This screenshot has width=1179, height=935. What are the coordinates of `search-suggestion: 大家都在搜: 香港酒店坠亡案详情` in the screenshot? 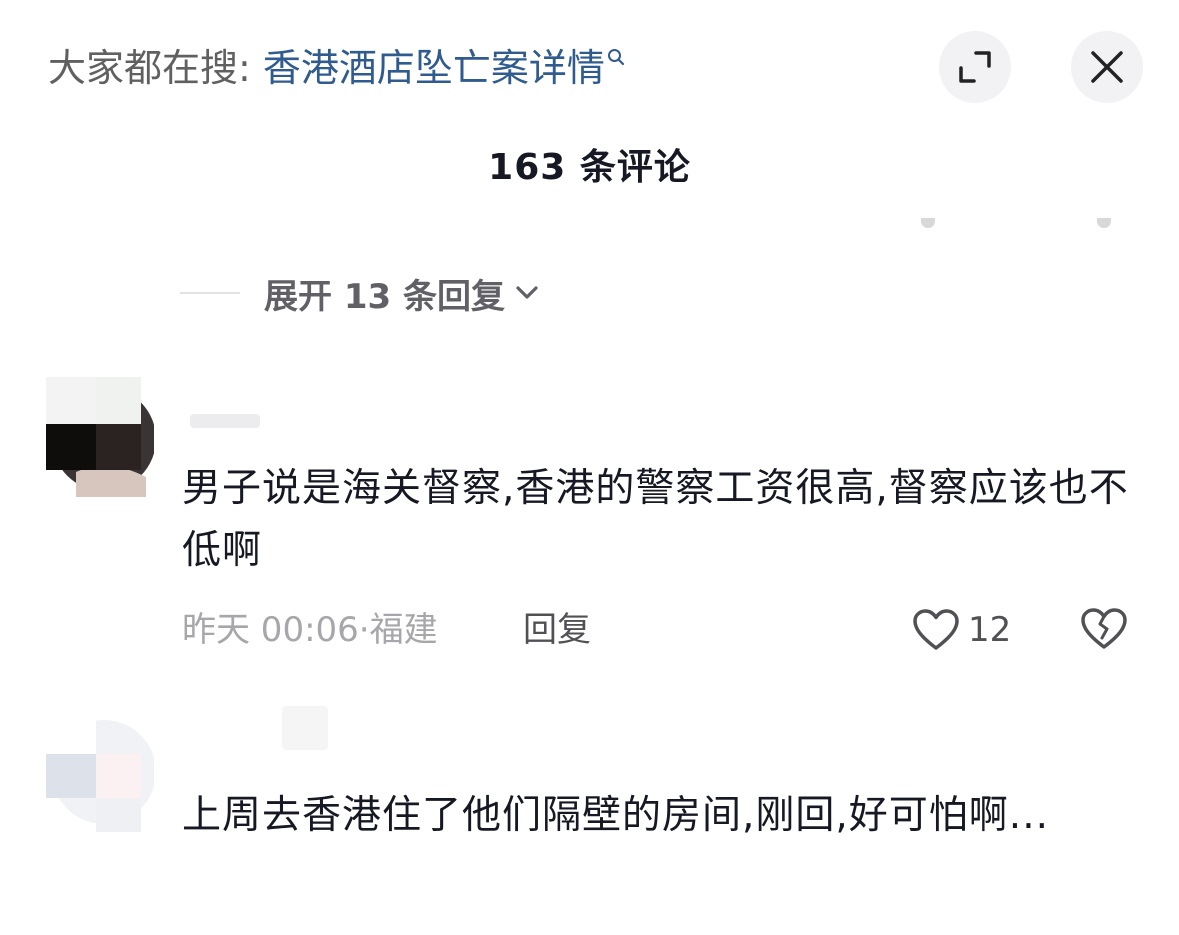 It's located at (336, 68).